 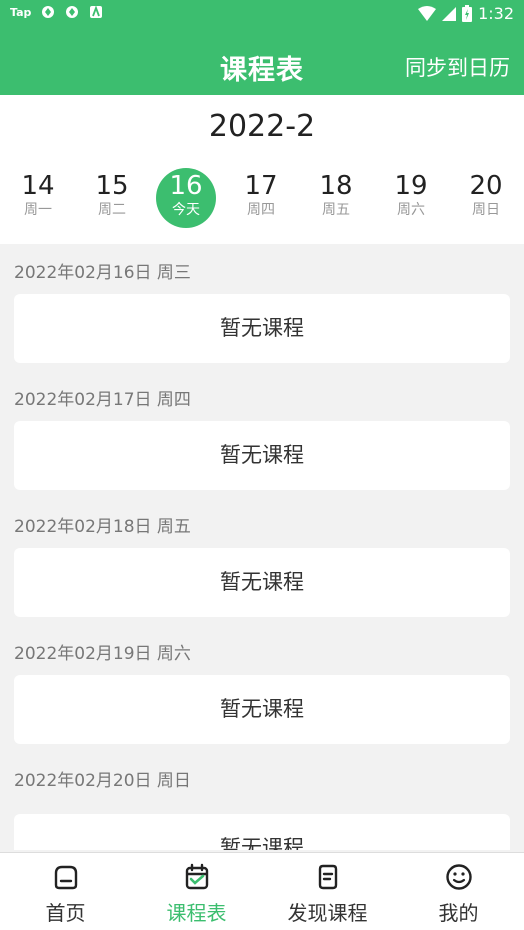 I want to click on sync-notification-icon, so click(x=48, y=12).